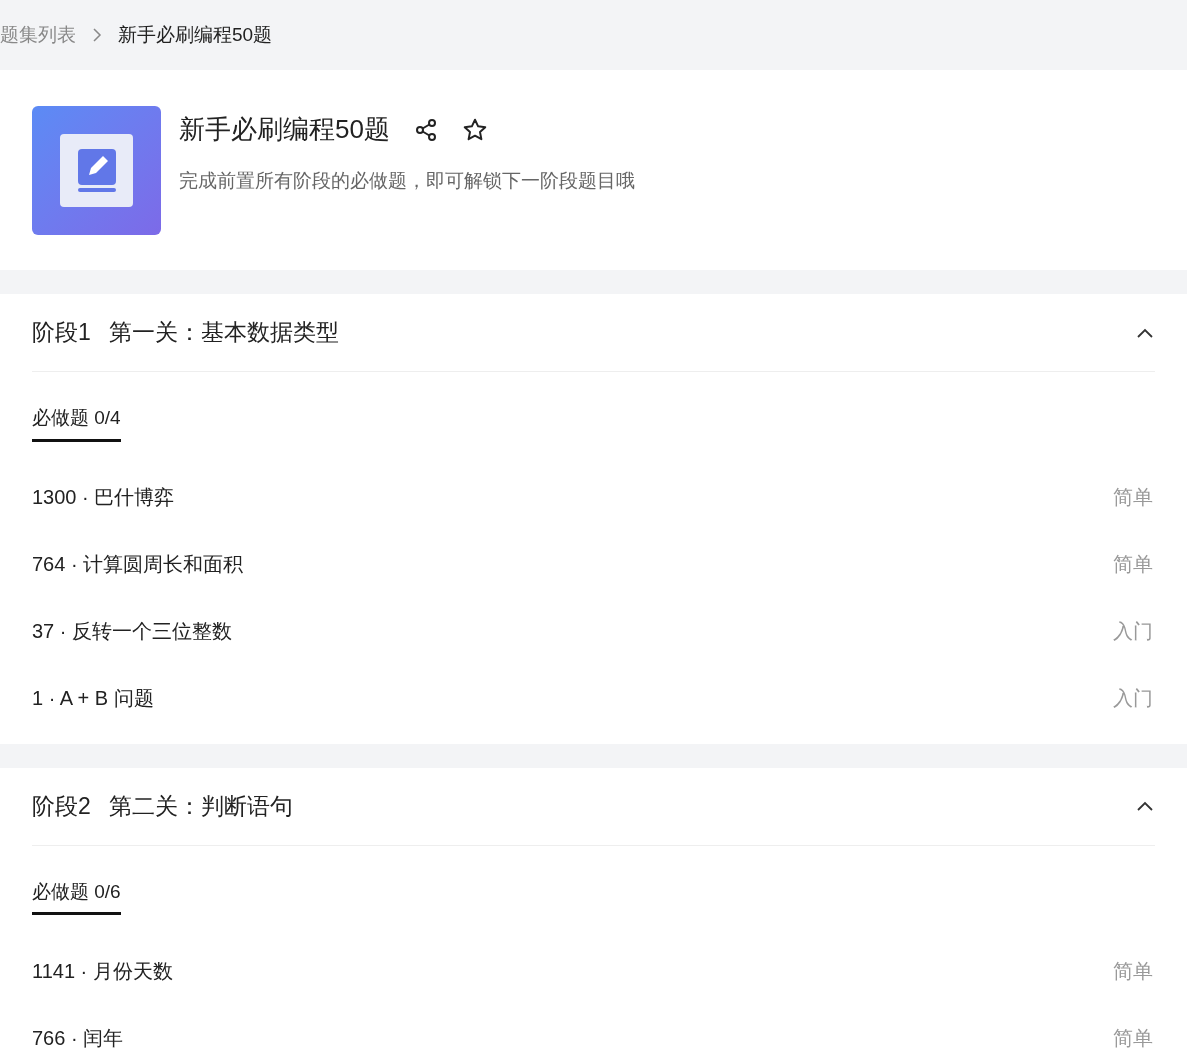  What do you see at coordinates (76, 896) in the screenshot?
I see `tab: 必做题 0/6` at bounding box center [76, 896].